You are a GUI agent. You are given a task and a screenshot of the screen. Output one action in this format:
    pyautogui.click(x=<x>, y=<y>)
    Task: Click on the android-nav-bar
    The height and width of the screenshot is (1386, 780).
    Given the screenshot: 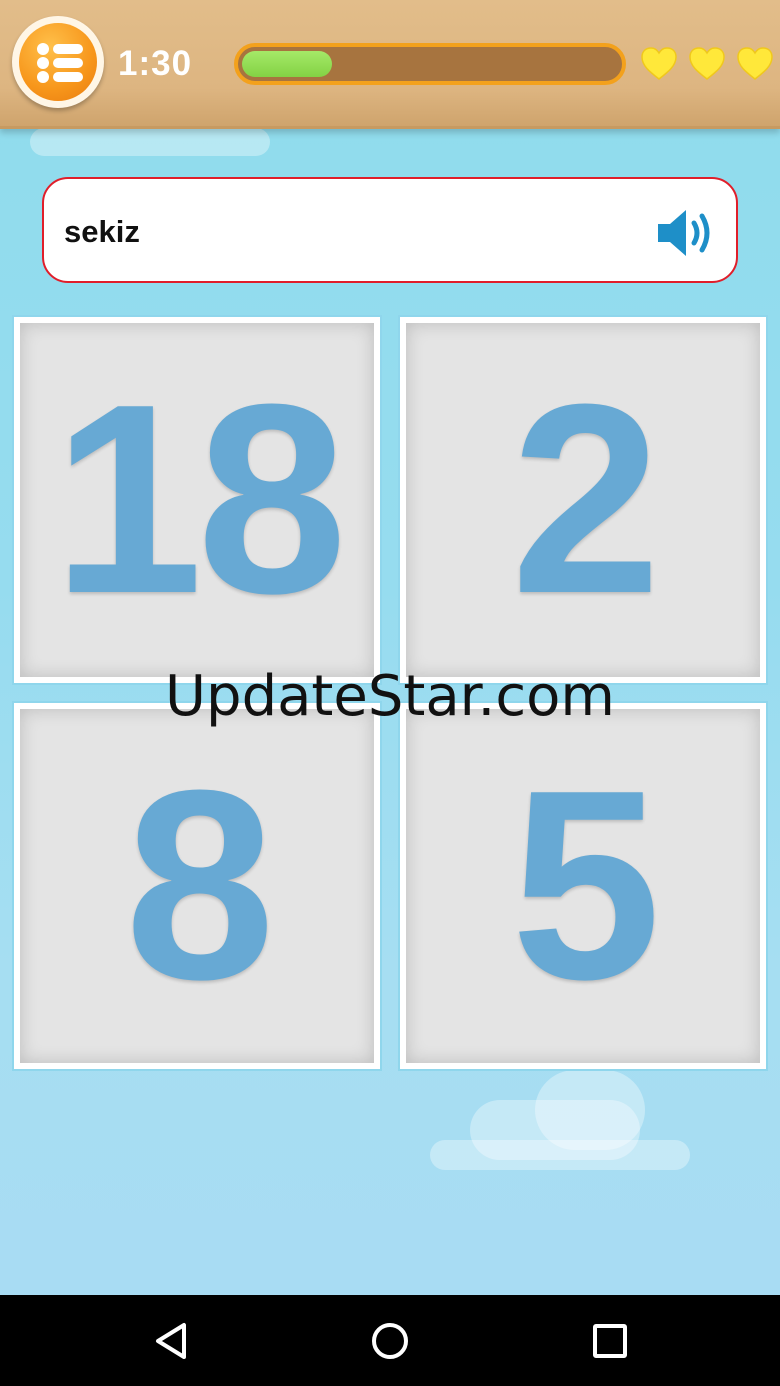 What is the action you would take?
    pyautogui.click(x=390, y=1340)
    